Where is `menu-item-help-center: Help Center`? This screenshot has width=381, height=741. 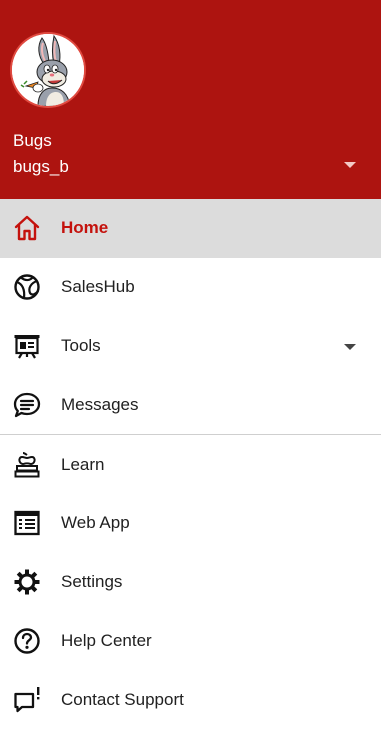
menu-item-help-center: Help Center is located at coordinates (190, 641).